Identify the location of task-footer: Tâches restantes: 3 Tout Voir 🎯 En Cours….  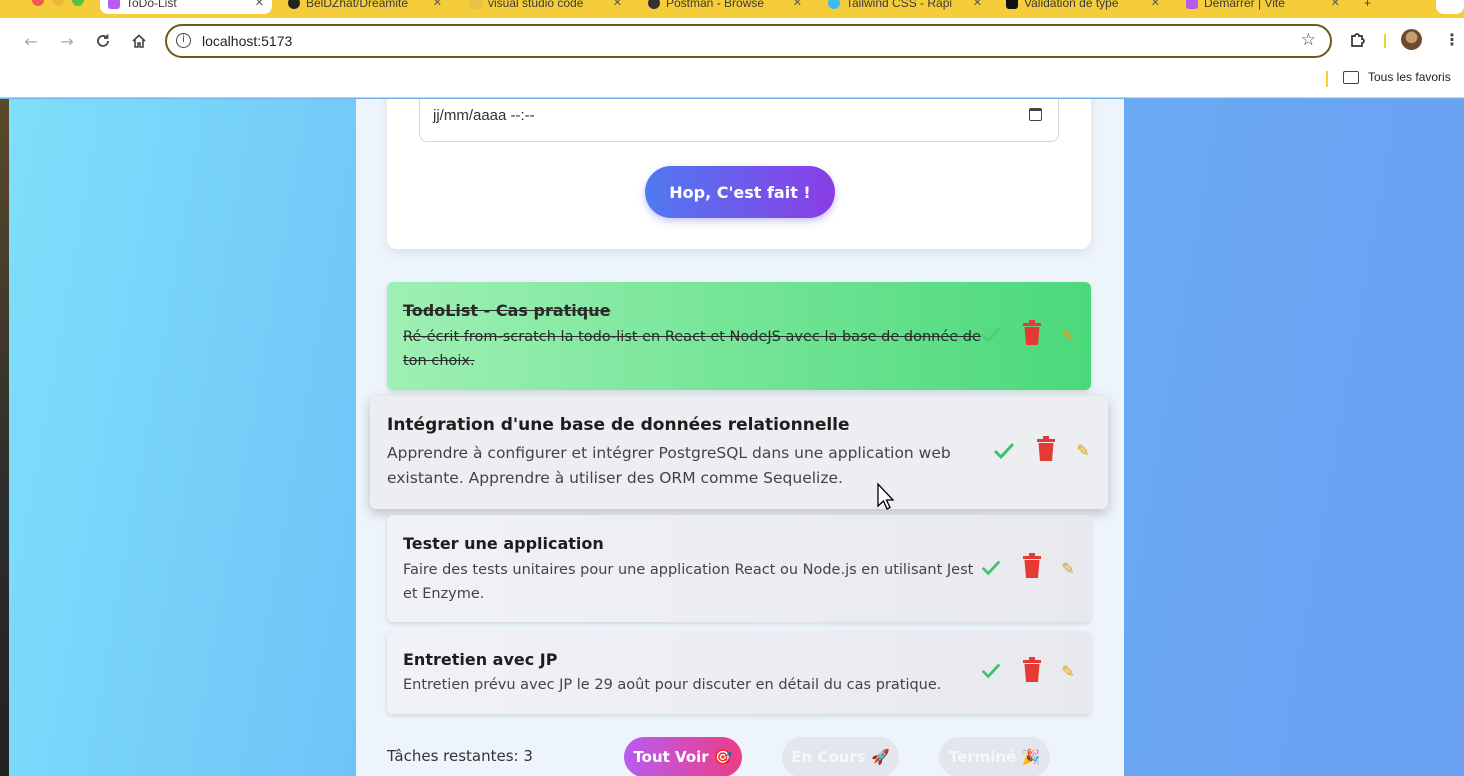
(739, 756).